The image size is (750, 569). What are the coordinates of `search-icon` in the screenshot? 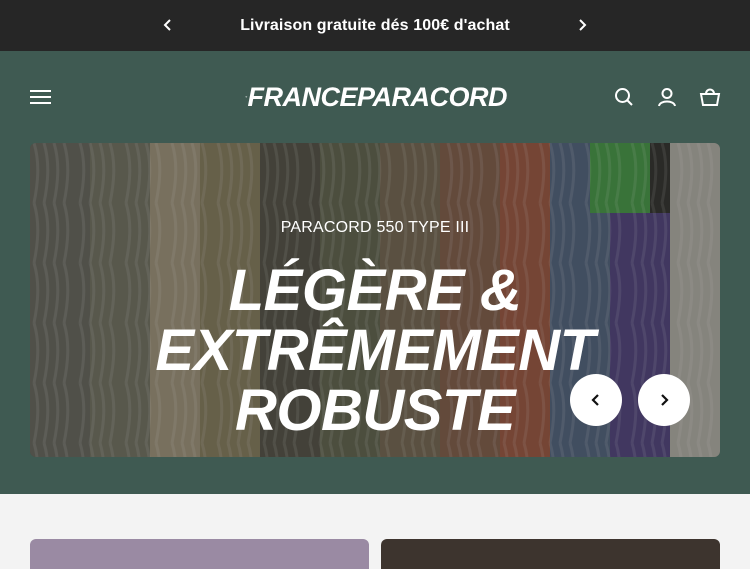 It's located at (624, 97).